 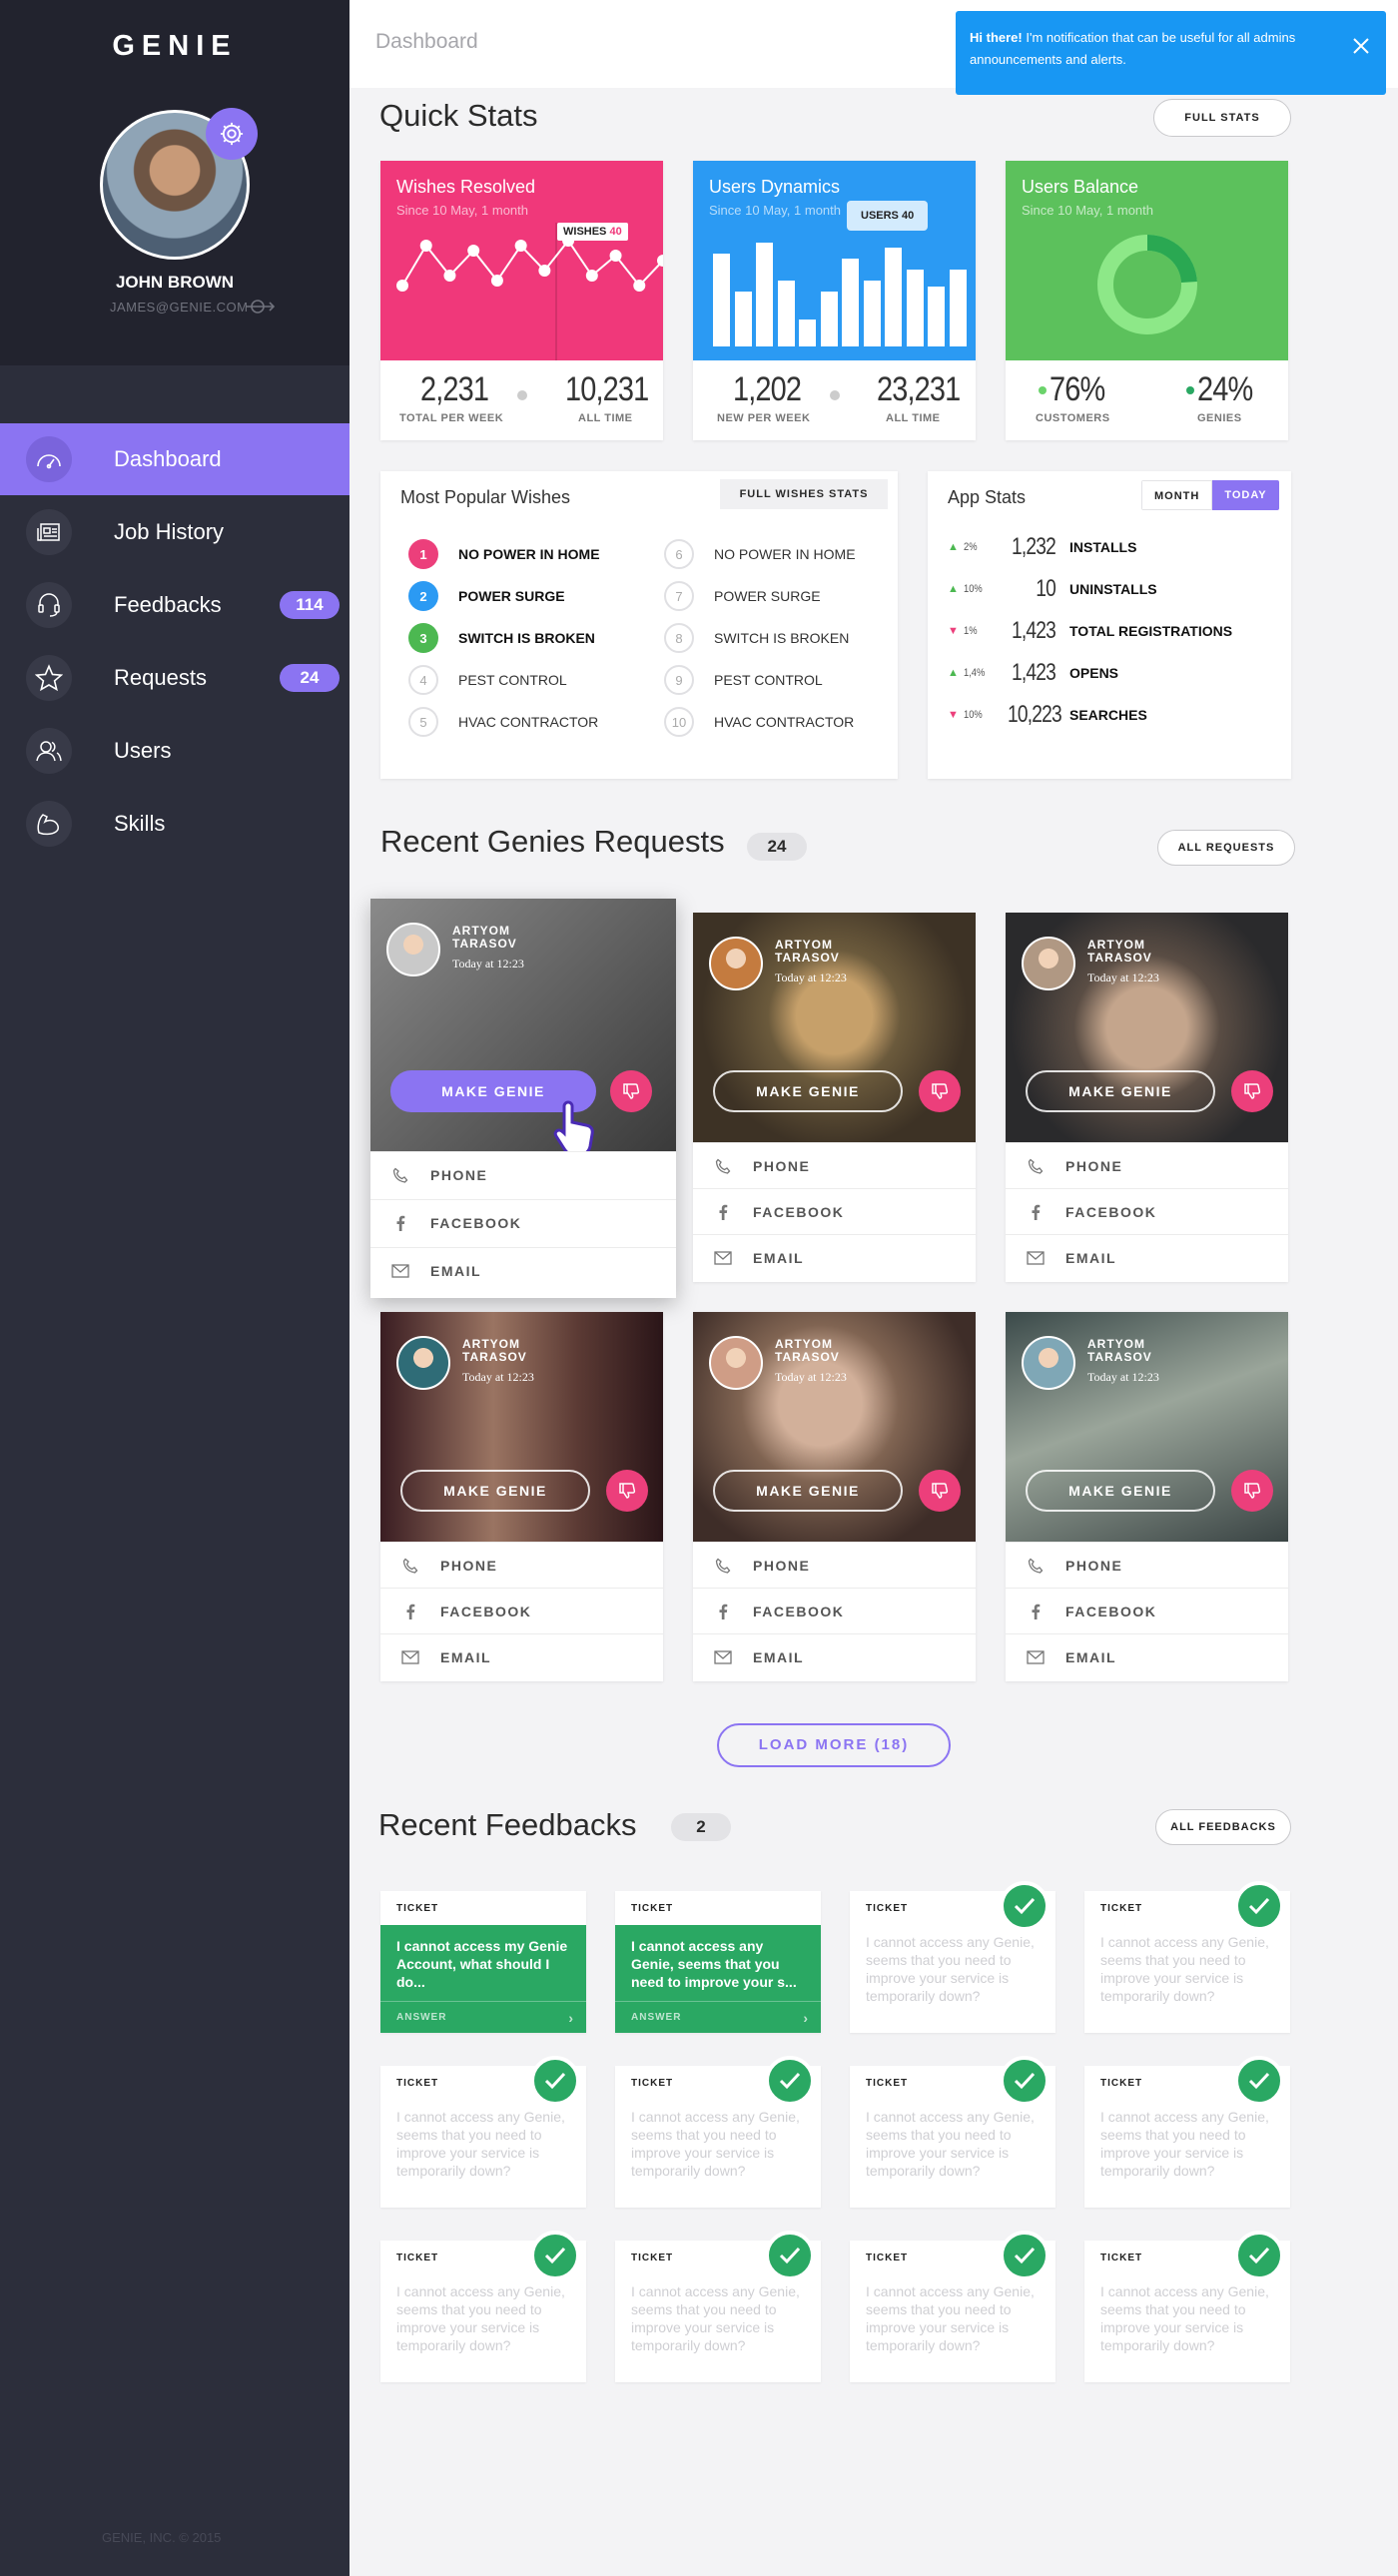 I want to click on chevron-right-icon: ›, so click(x=806, y=2018).